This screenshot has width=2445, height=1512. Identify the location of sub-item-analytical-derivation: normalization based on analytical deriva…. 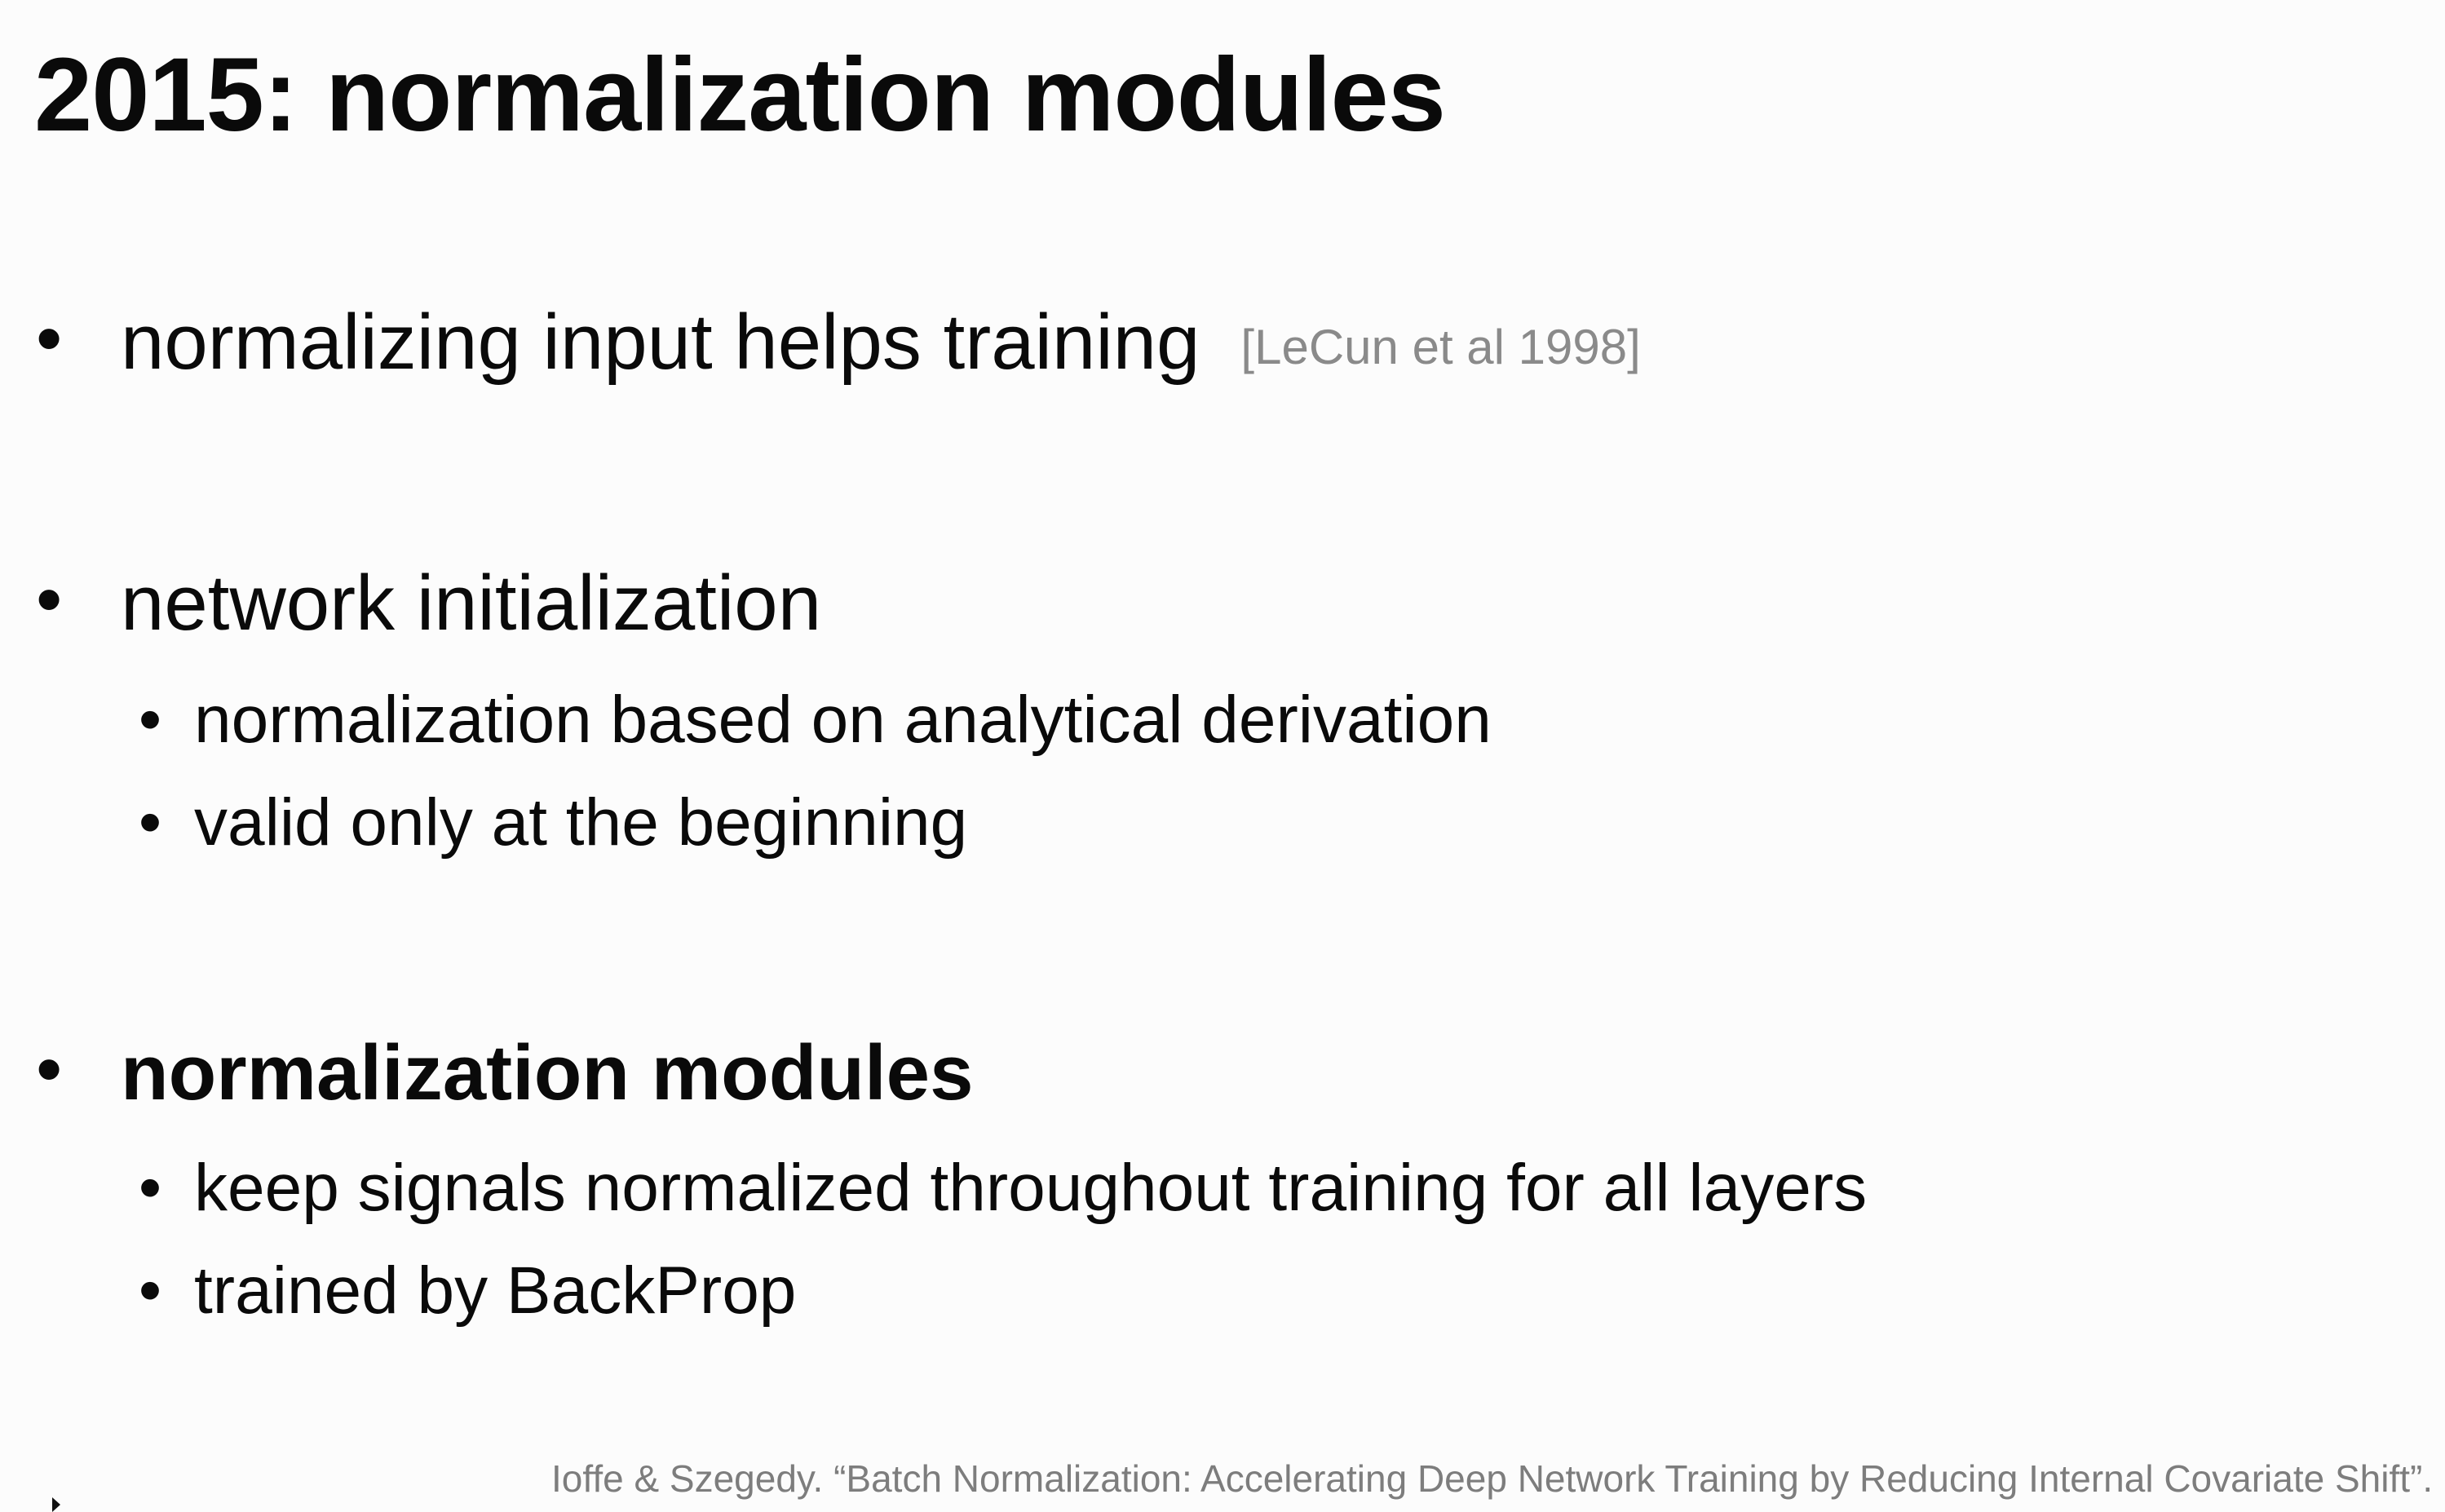
(843, 720).